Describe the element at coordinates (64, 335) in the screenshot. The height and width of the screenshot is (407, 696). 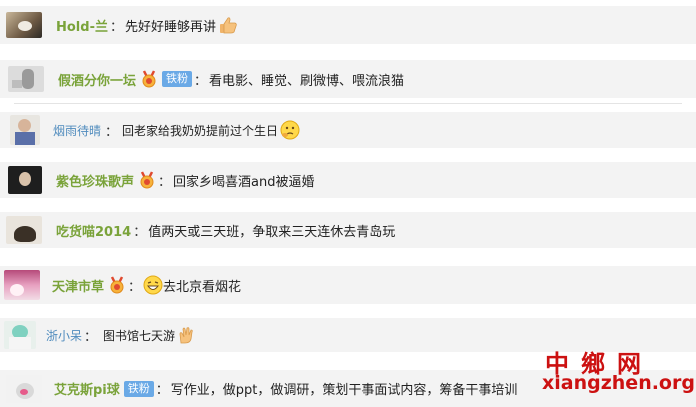
I see `commenter-name: 浙小呆` at that location.